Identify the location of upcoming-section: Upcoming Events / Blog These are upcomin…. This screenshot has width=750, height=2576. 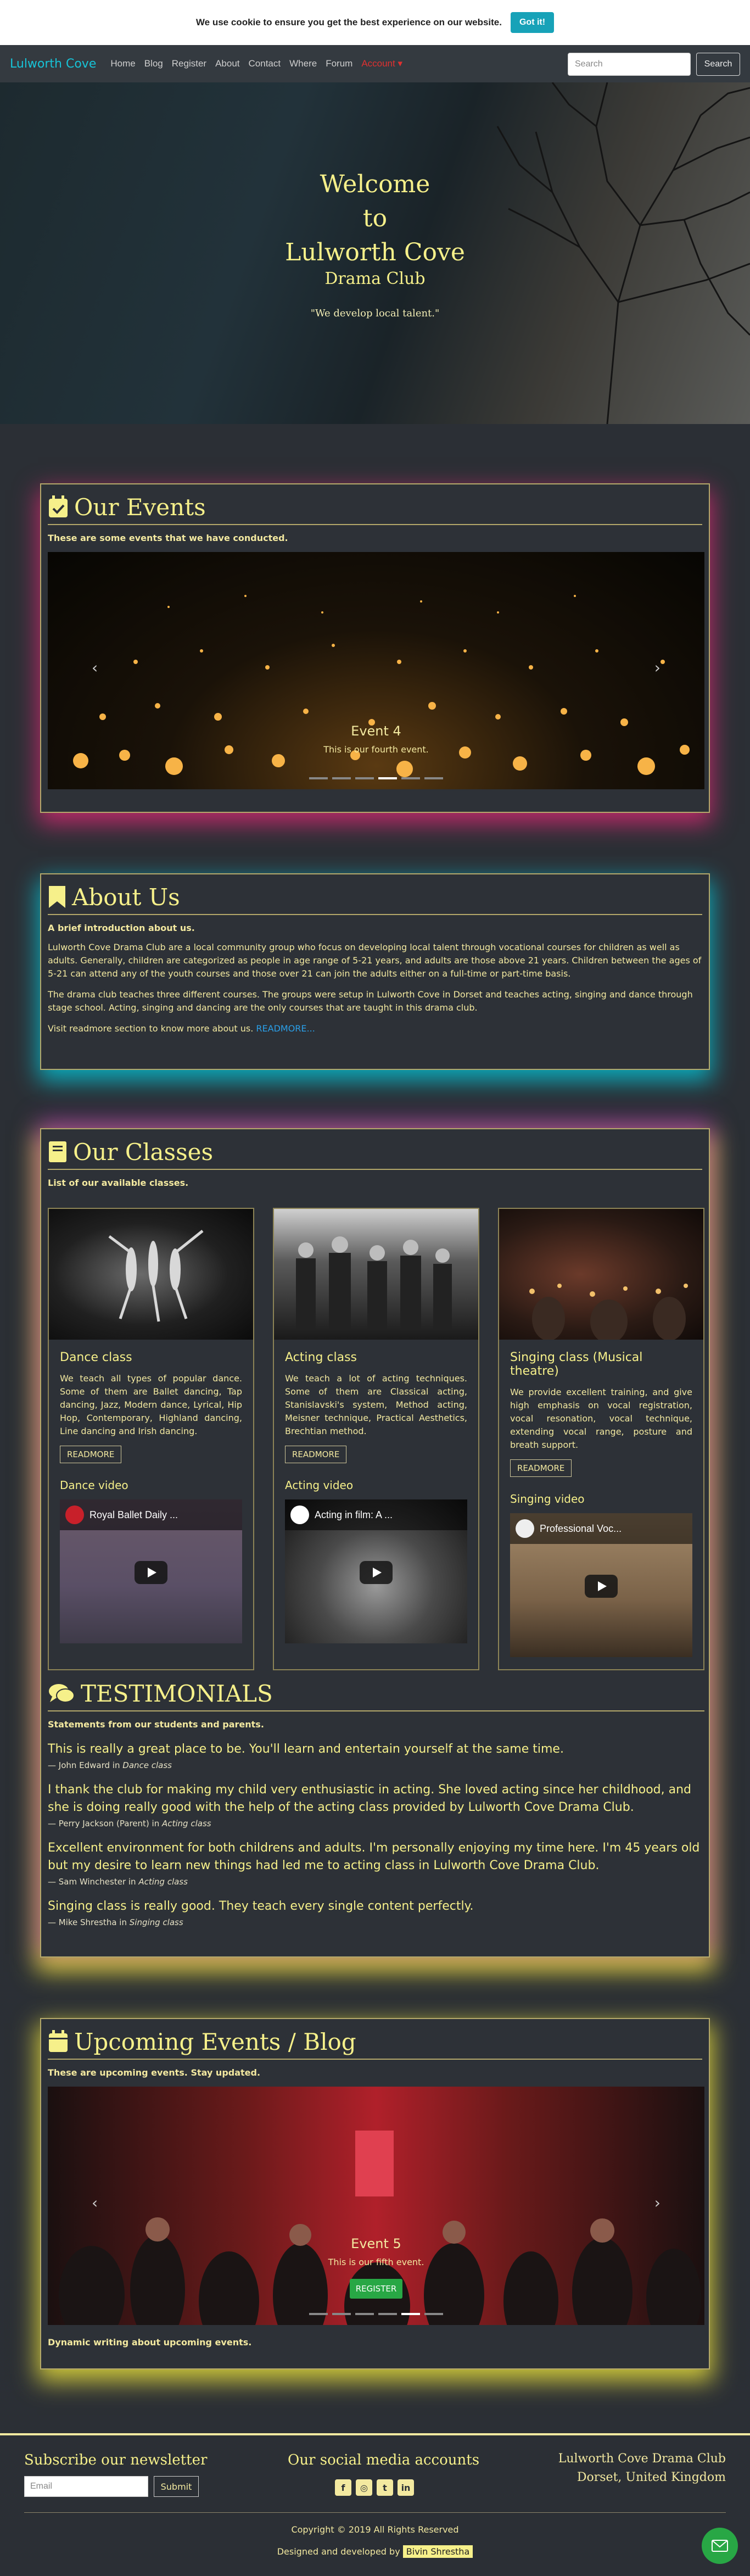
(375, 2193).